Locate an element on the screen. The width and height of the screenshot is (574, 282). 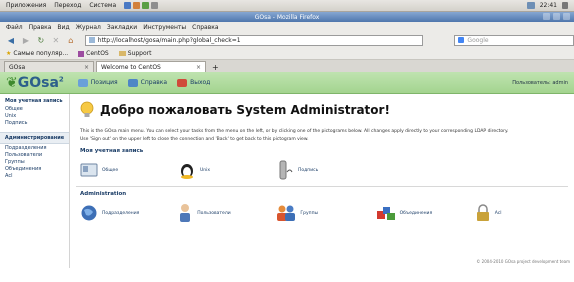
new-tab-icon: + is located at coordinates (215, 67).